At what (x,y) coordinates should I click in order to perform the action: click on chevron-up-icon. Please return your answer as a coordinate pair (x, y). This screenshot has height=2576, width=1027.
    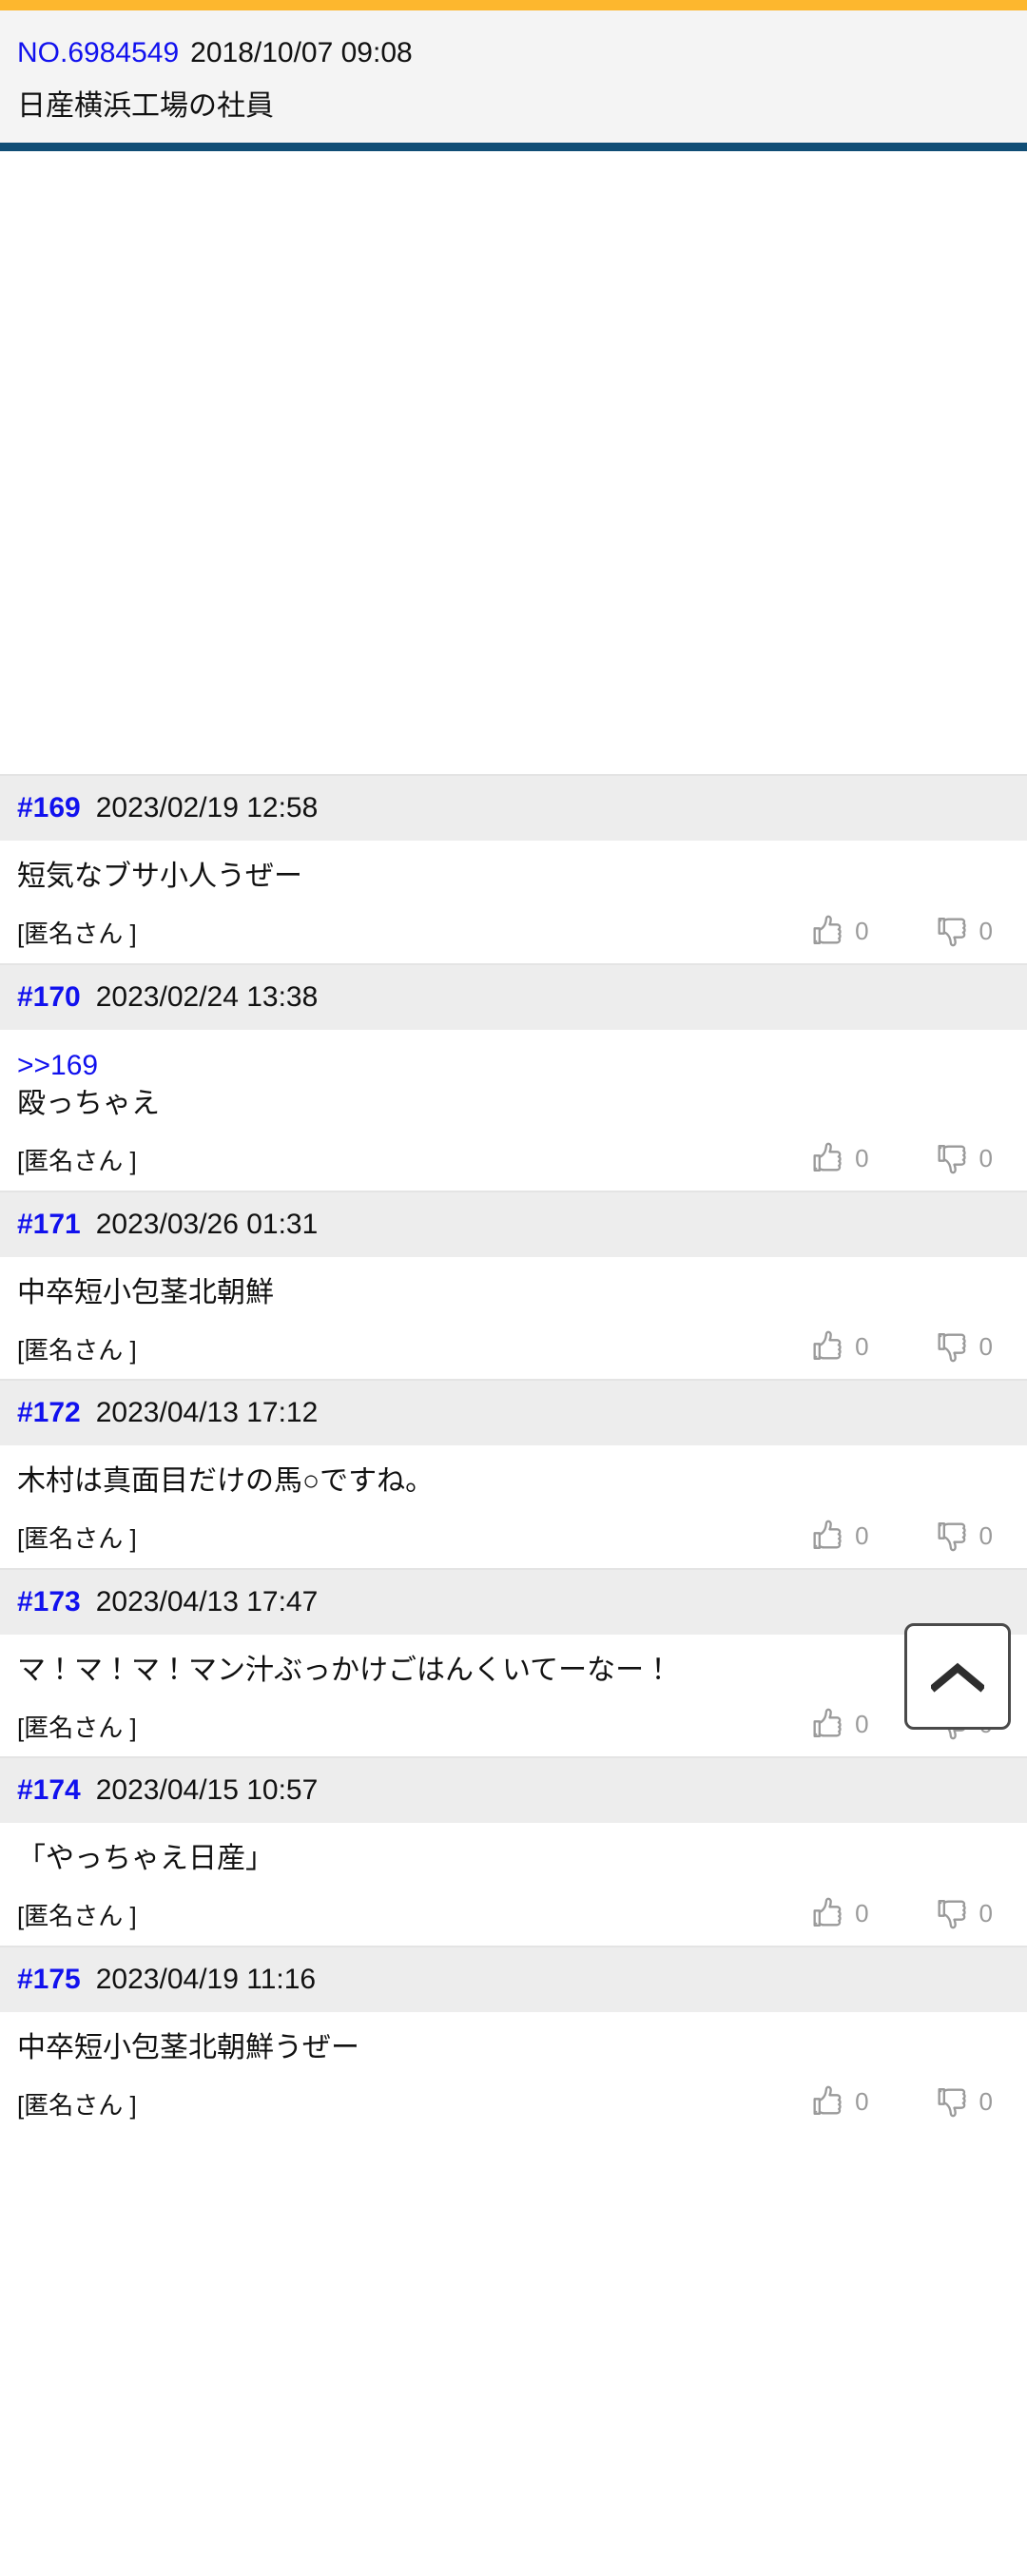
    Looking at the image, I should click on (957, 1677).